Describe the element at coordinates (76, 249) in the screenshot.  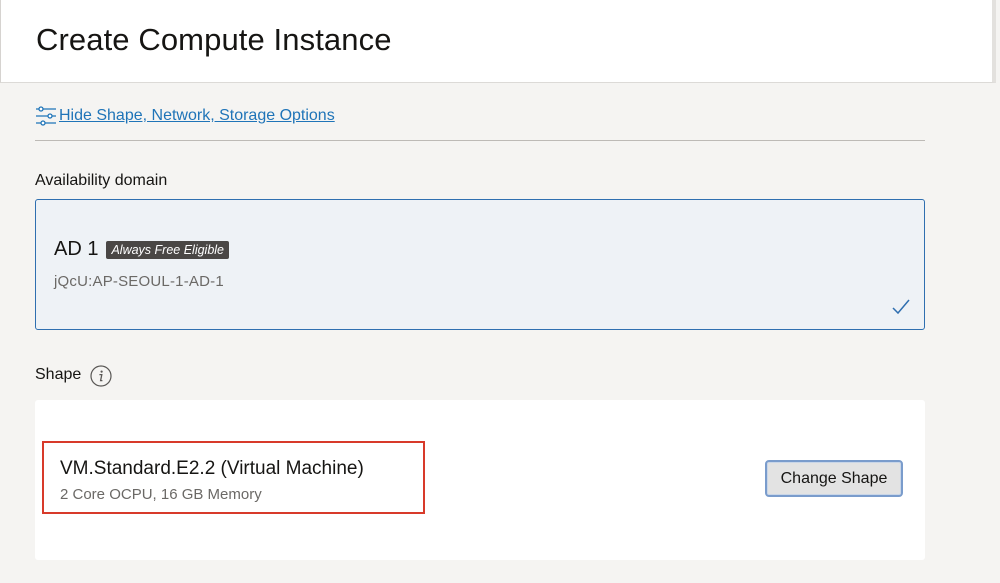
I see `ad-name: AD 1` at that location.